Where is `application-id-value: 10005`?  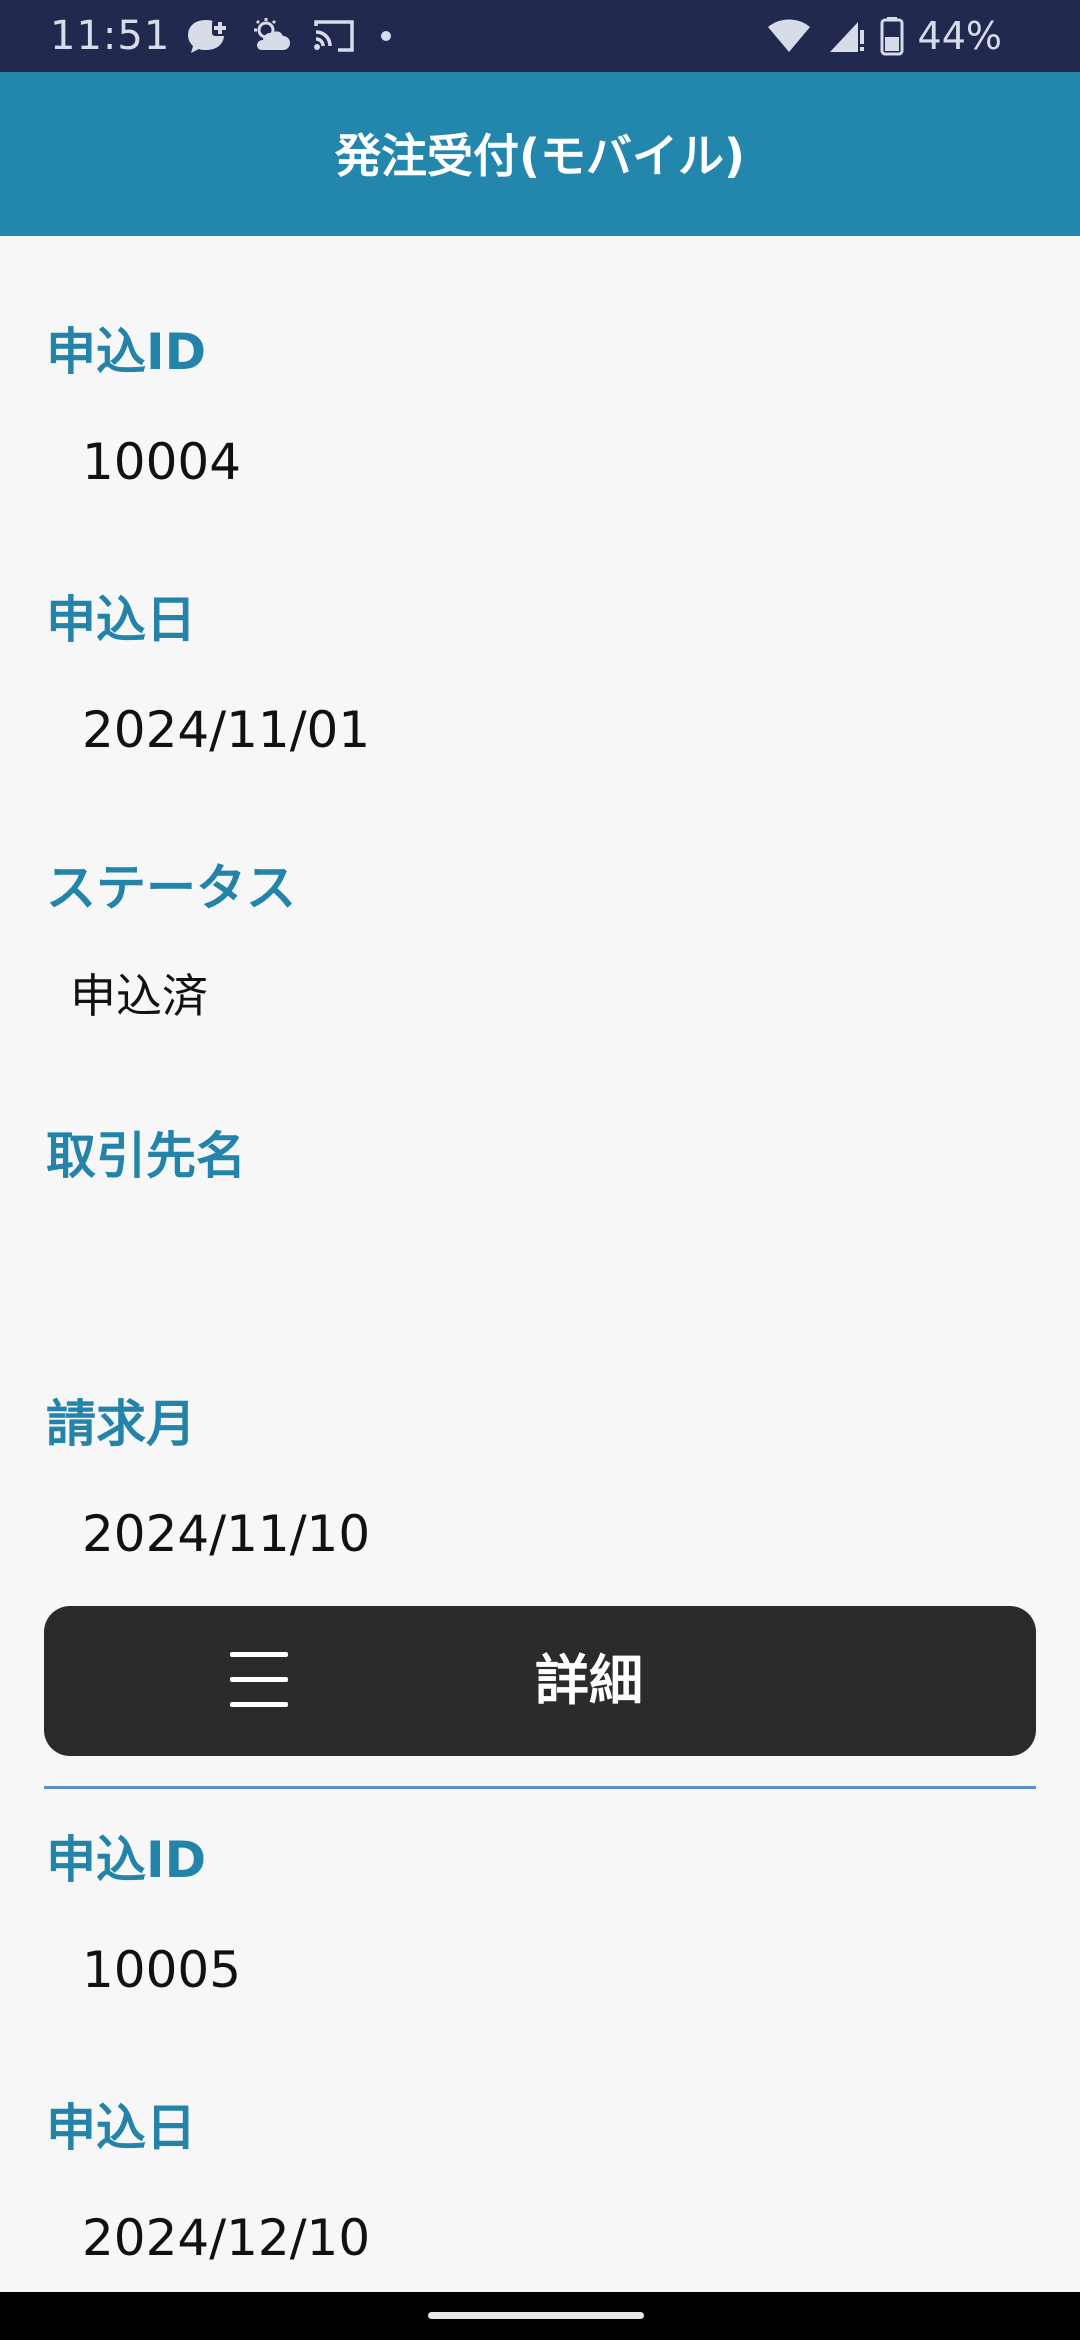 application-id-value: 10005 is located at coordinates (162, 1970).